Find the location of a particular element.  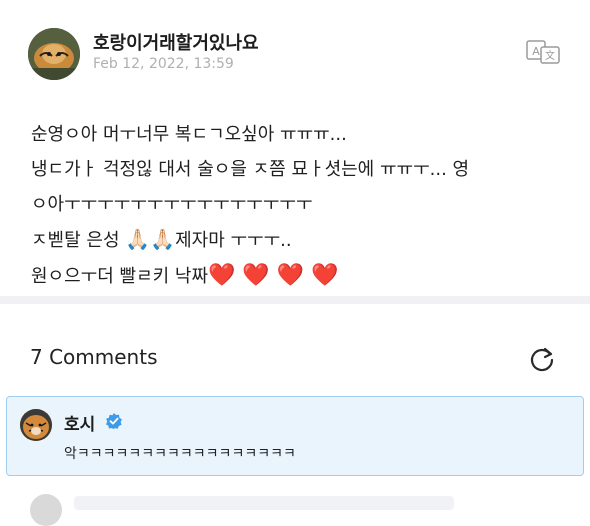

svg-text: A is located at coordinates (536, 51).